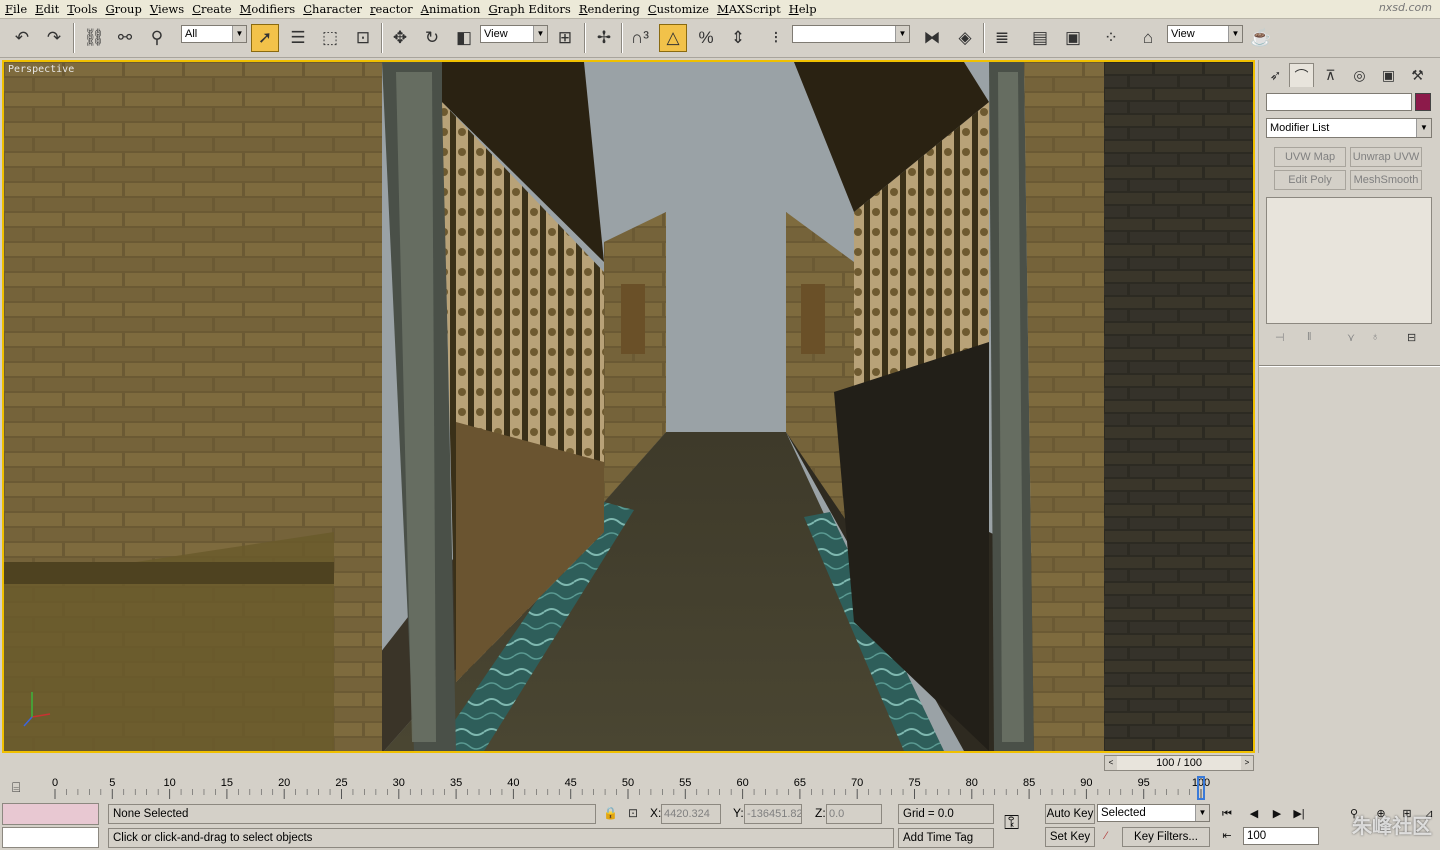  I want to click on uvw-map-button: UVW Map, so click(1310, 157).